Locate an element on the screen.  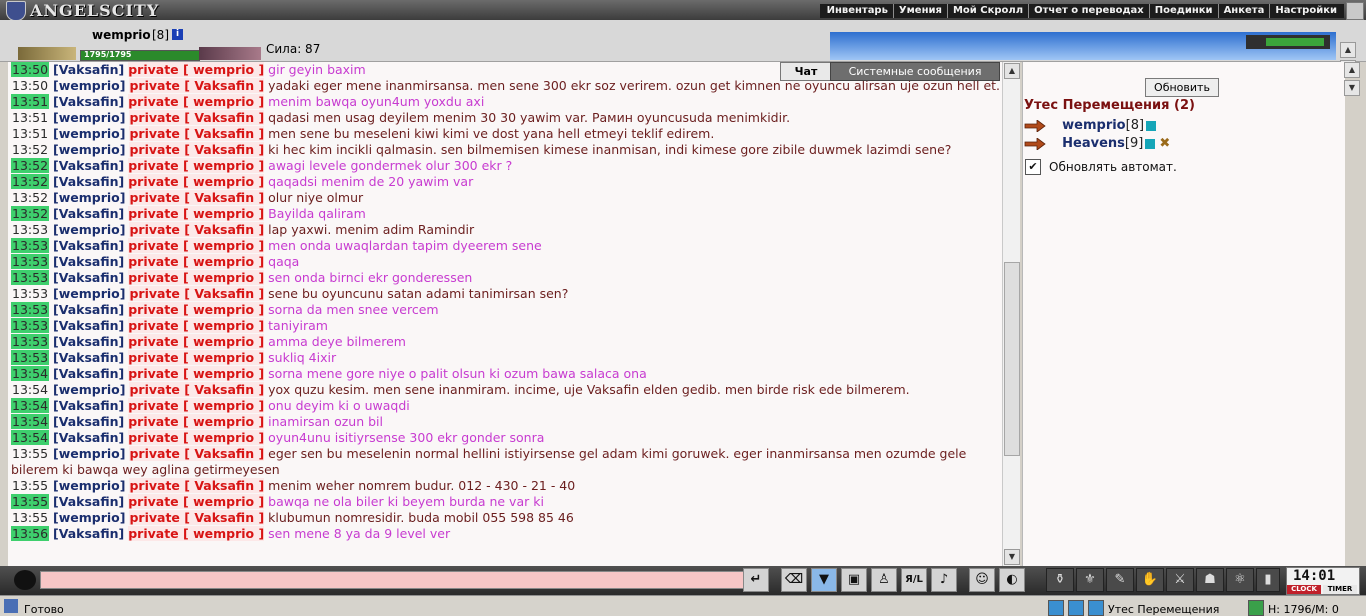
face-button: ◐ is located at coordinates (1012, 580).